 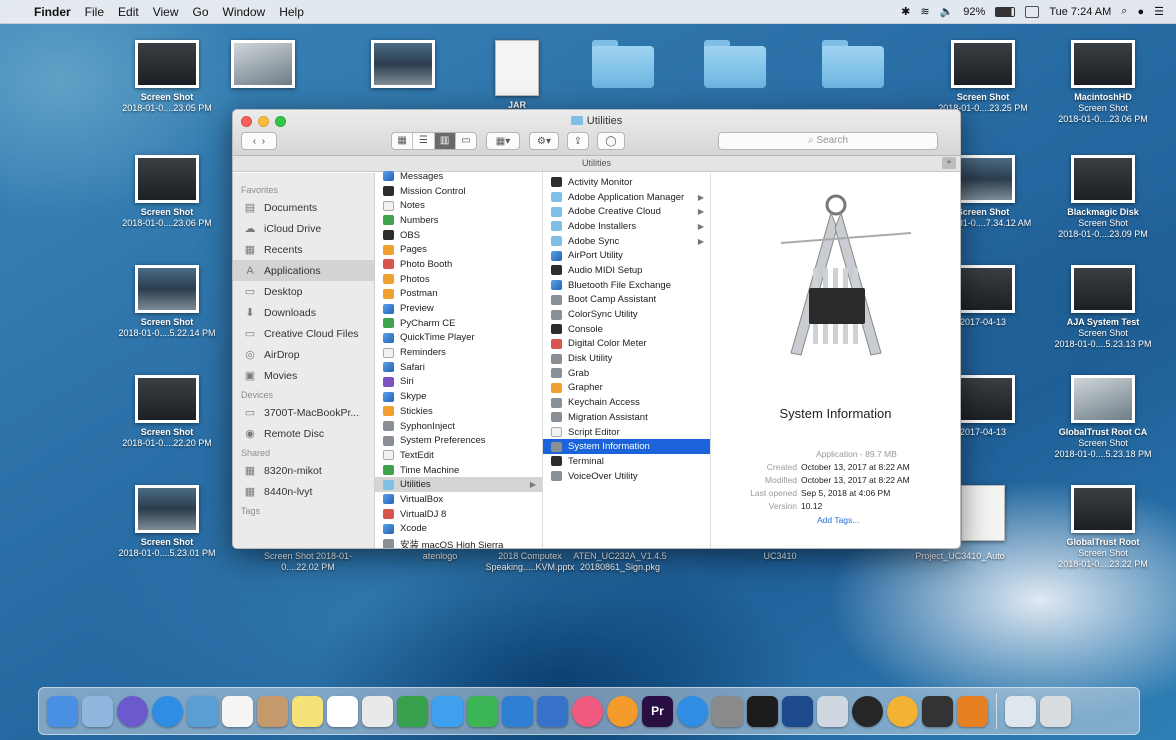 What do you see at coordinates (620, 562) in the screenshot?
I see `desktop-icon-label: ATEN_UC232A_V1.4.5 20180861_Sign.pkg` at bounding box center [620, 562].